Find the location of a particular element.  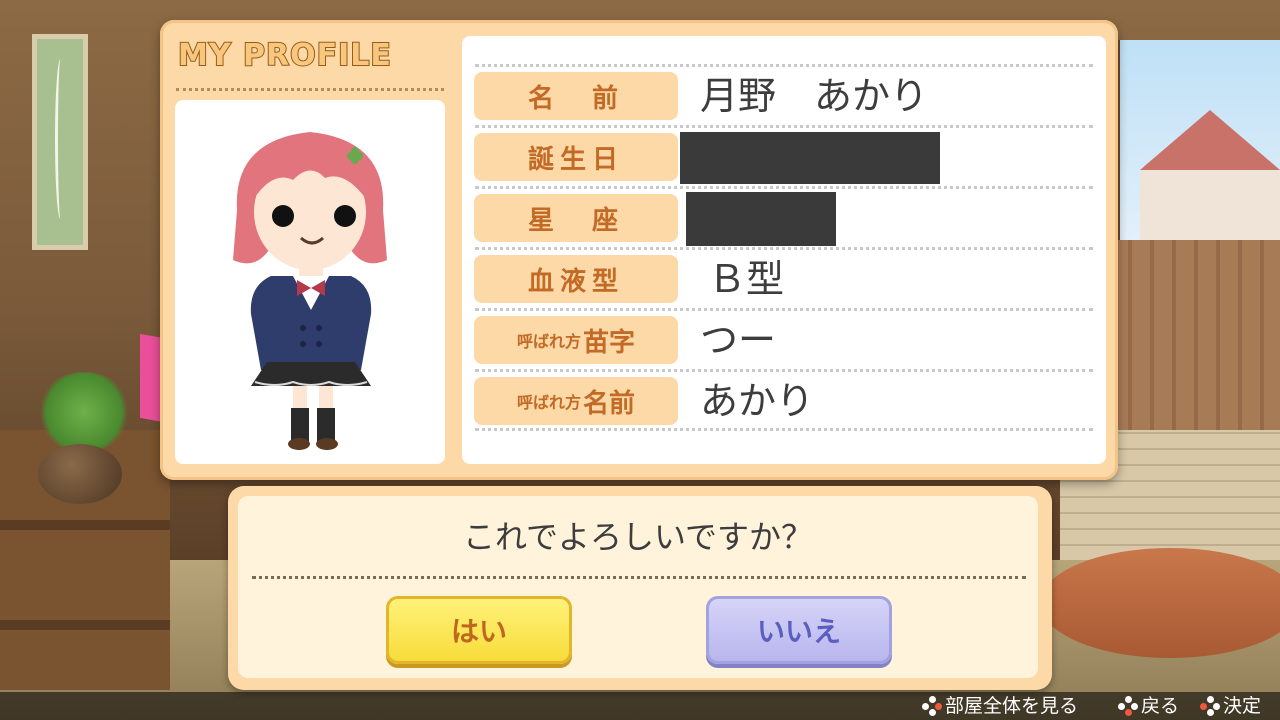

character-avatar is located at coordinates (310, 291).